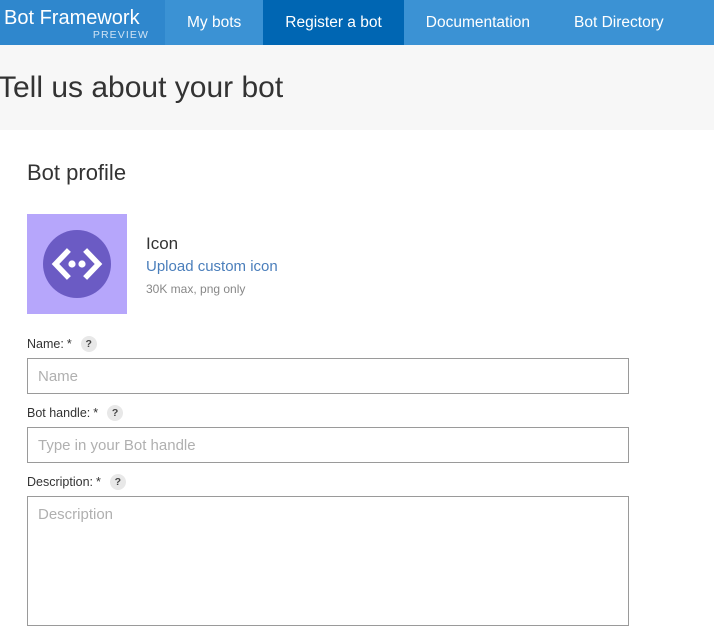 The height and width of the screenshot is (626, 714). I want to click on field-bot-handle: Bot handle: * ?, so click(370, 434).